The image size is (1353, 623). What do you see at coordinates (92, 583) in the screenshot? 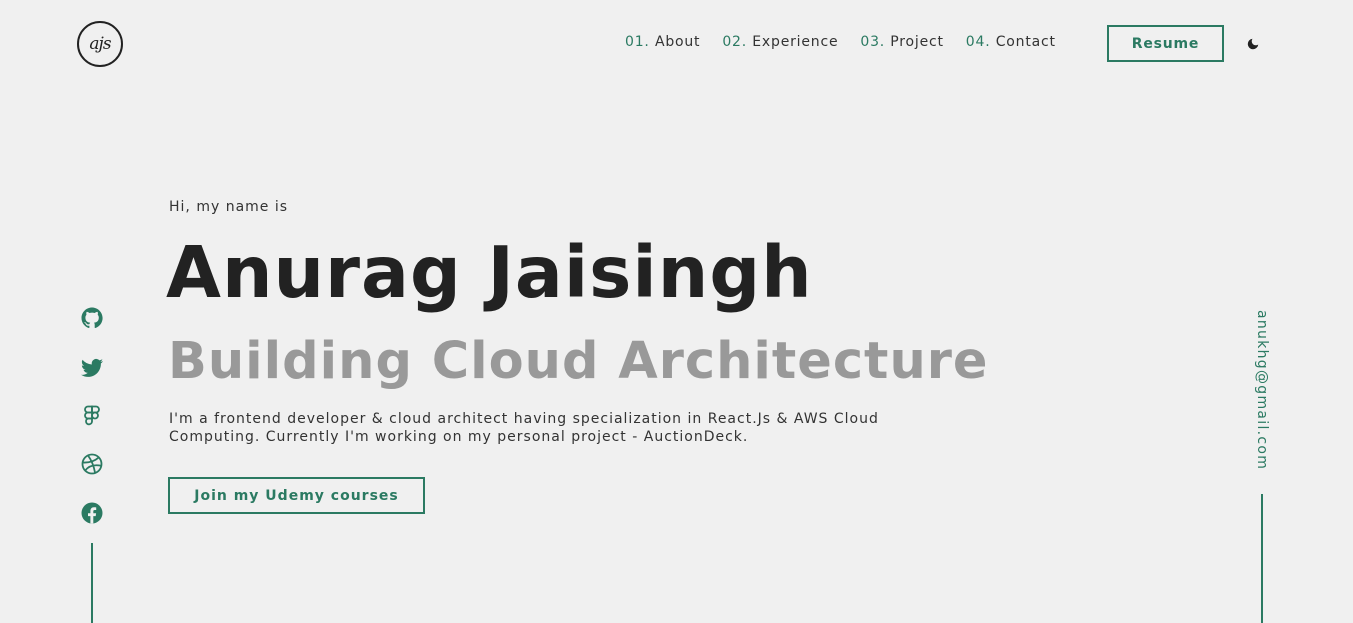
I see `left-divider-line` at bounding box center [92, 583].